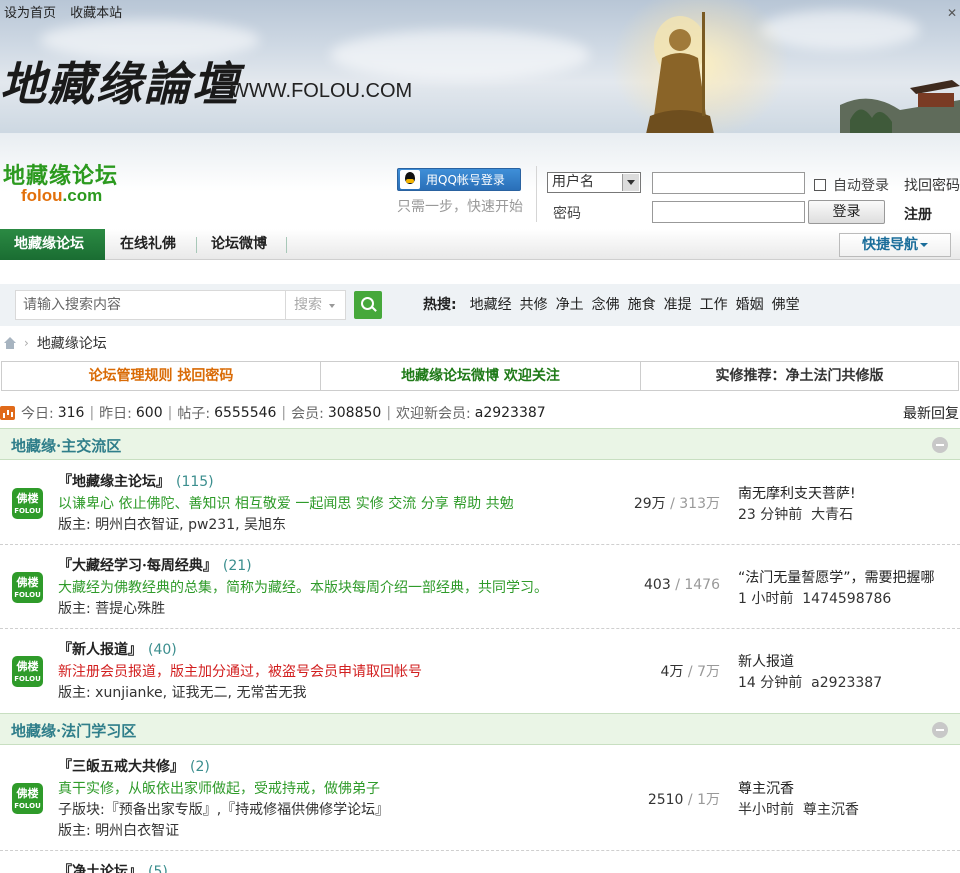 The image size is (960, 873). What do you see at coordinates (82, 195) in the screenshot?
I see `logo-domain-suffix: .com` at bounding box center [82, 195].